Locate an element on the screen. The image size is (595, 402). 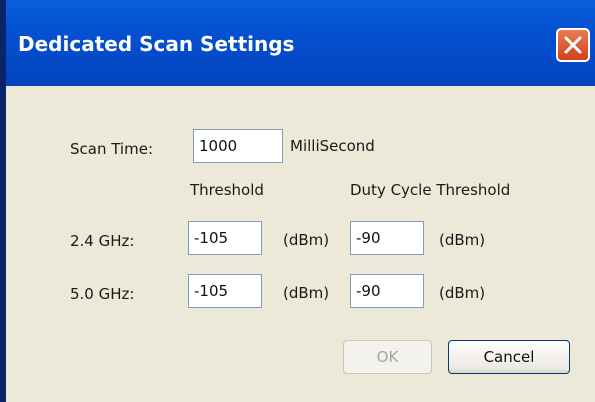
threshold-24ghz-input is located at coordinates (225, 238).